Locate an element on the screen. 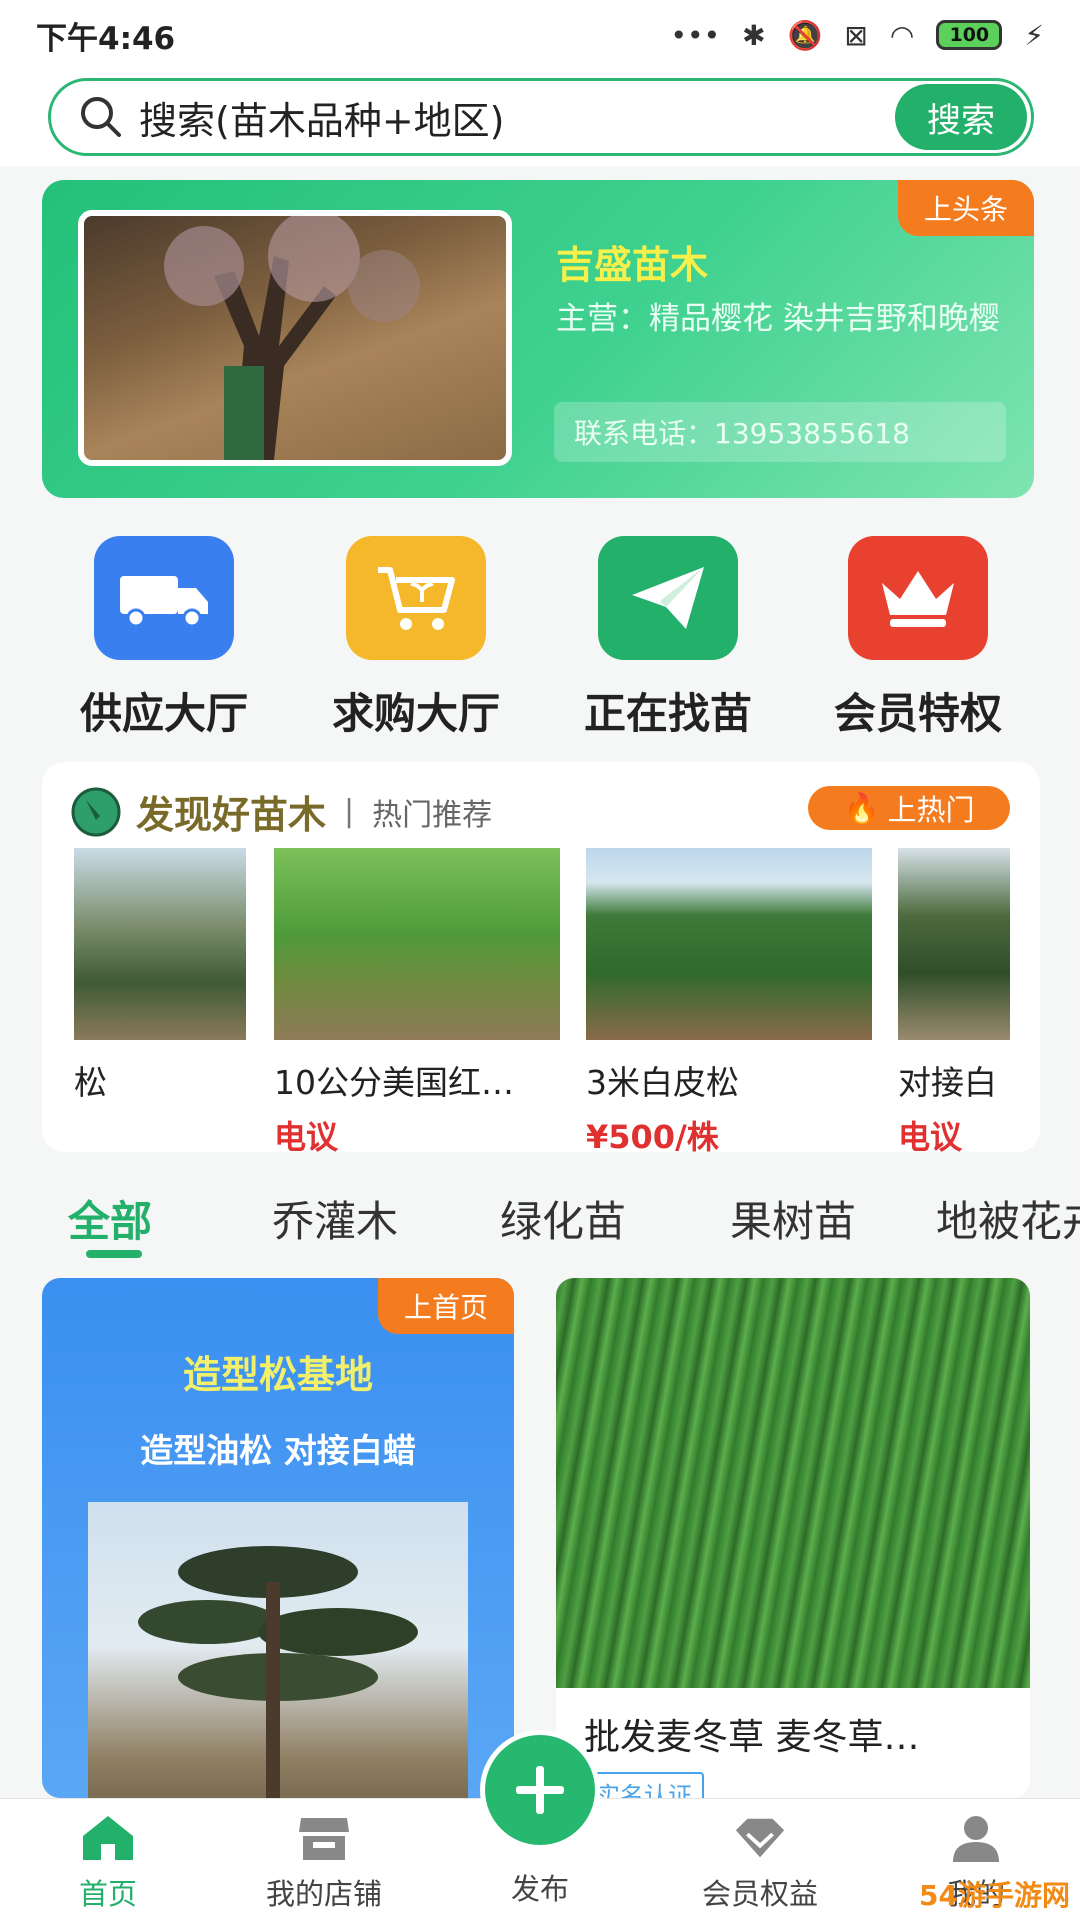  sim-off-icon: ⊠ is located at coordinates (856, 35).